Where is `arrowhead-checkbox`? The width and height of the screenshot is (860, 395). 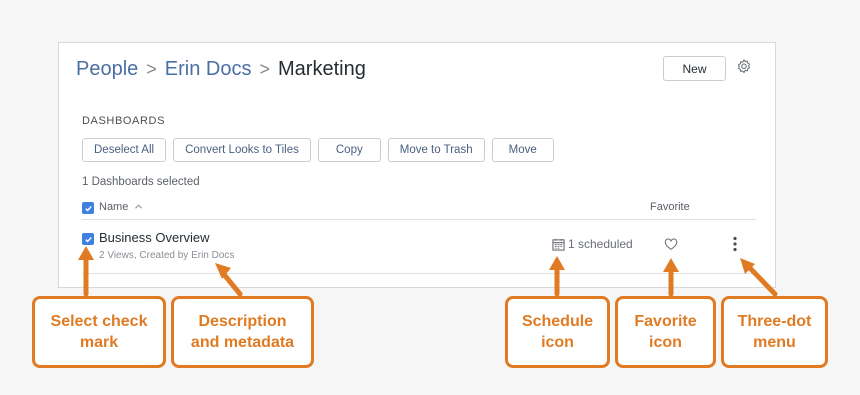 arrowhead-checkbox is located at coordinates (86, 253).